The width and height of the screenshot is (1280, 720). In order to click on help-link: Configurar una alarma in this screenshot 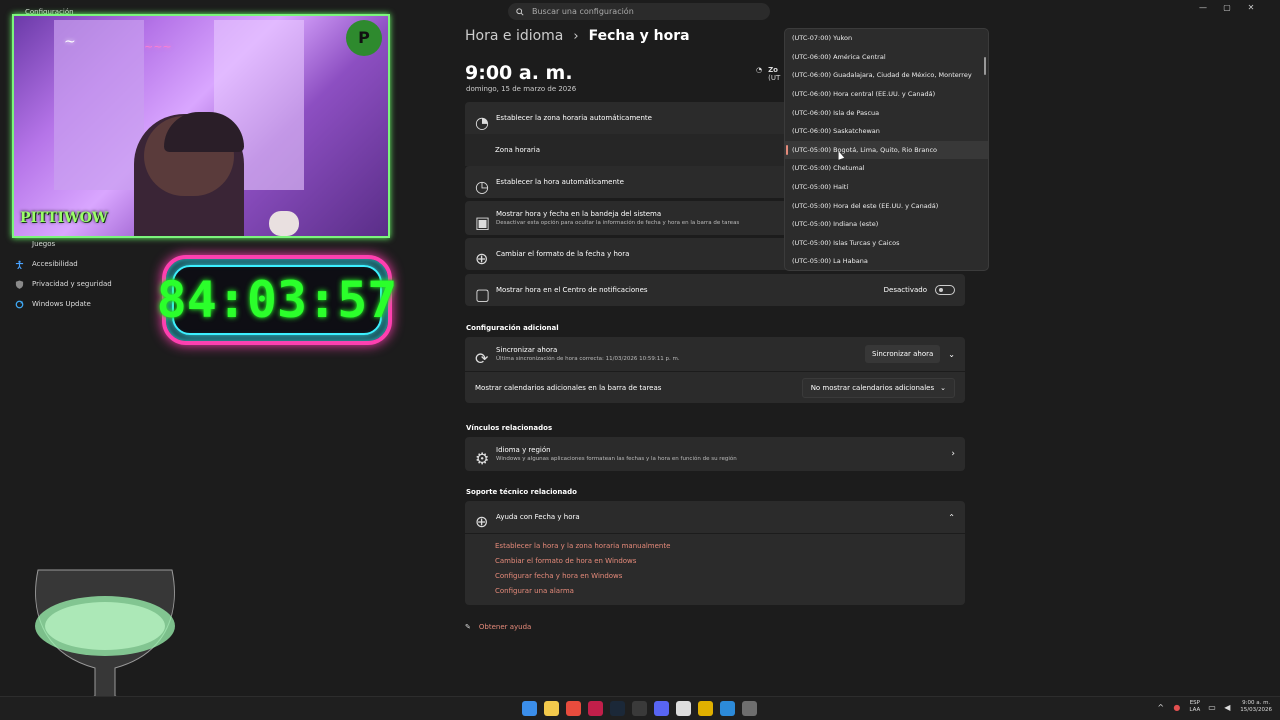, I will do `click(715, 591)`.